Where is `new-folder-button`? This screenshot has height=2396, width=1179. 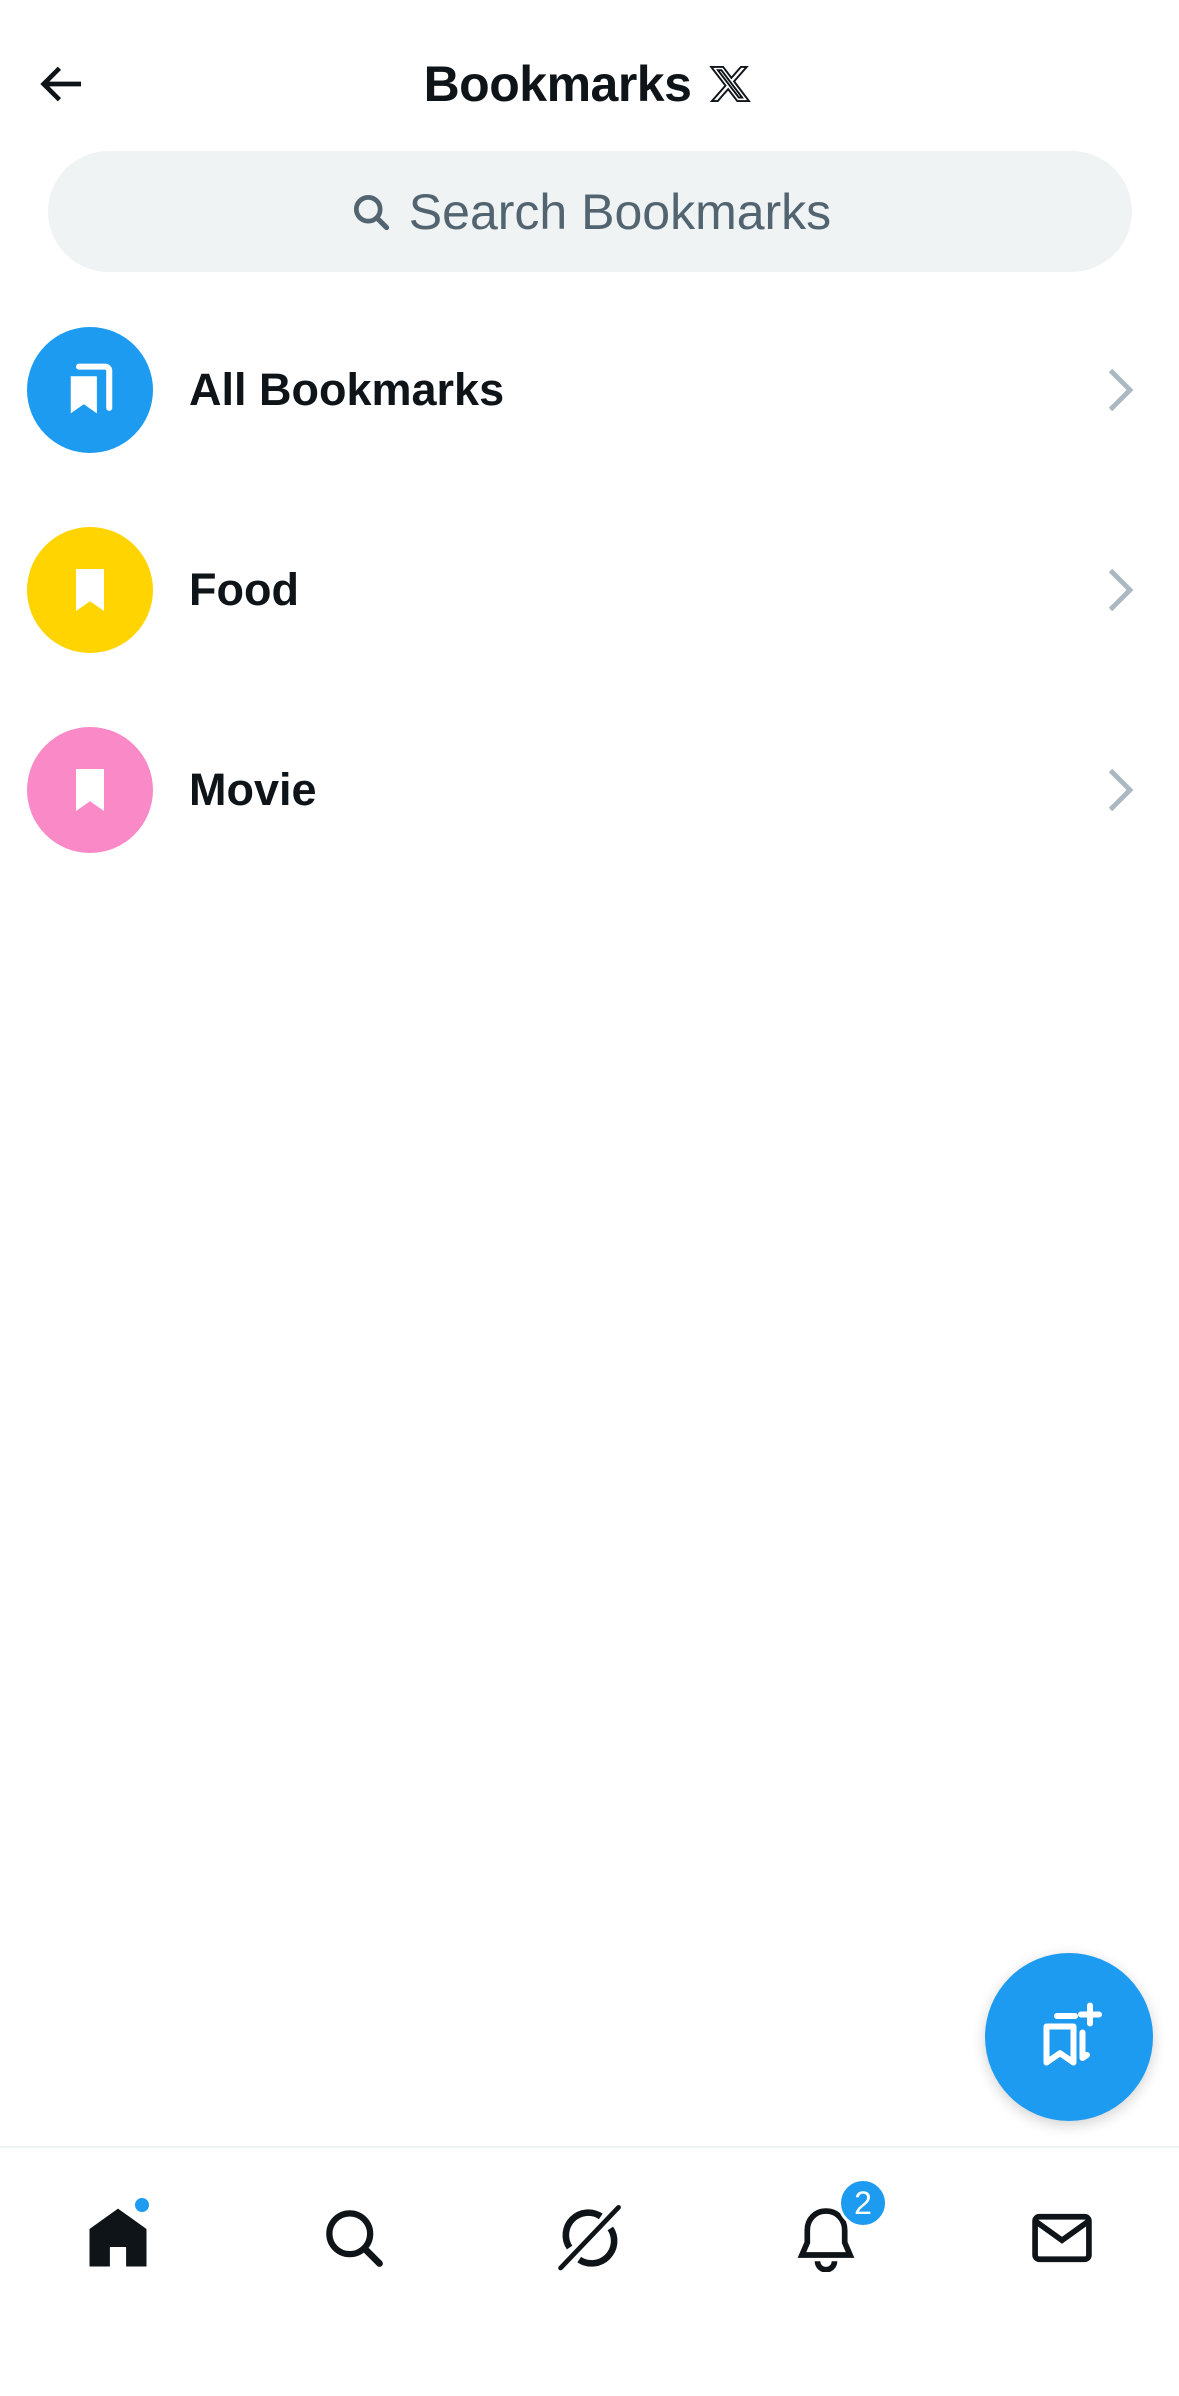
new-folder-button is located at coordinates (1069, 2037).